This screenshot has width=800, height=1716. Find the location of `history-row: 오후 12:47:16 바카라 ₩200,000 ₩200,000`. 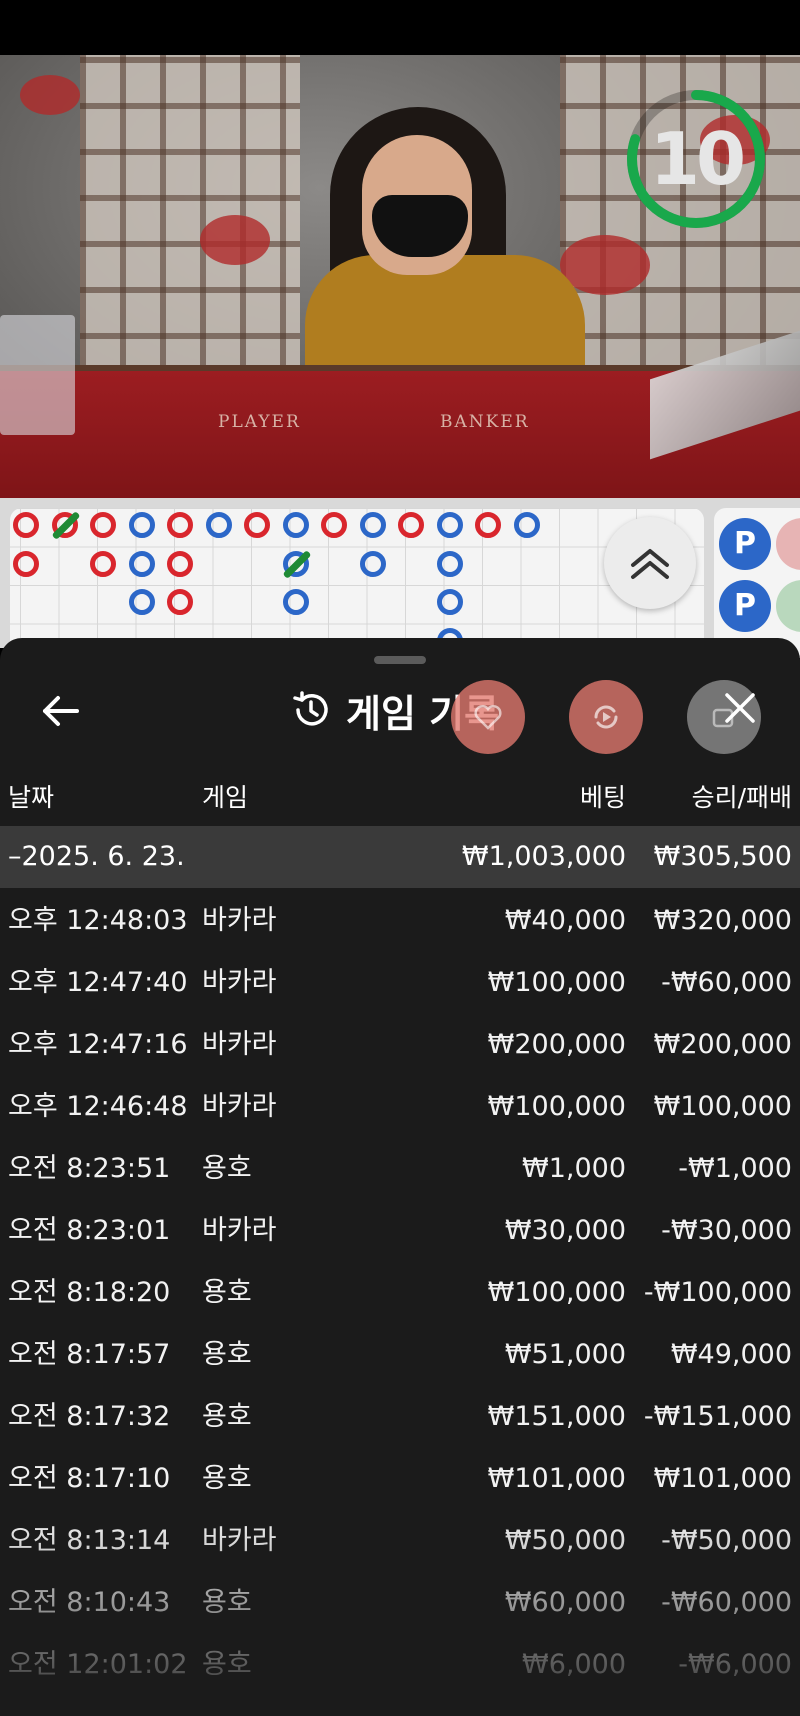

history-row: 오후 12:47:16 바카라 ₩200,000 ₩200,000 is located at coordinates (400, 1045).